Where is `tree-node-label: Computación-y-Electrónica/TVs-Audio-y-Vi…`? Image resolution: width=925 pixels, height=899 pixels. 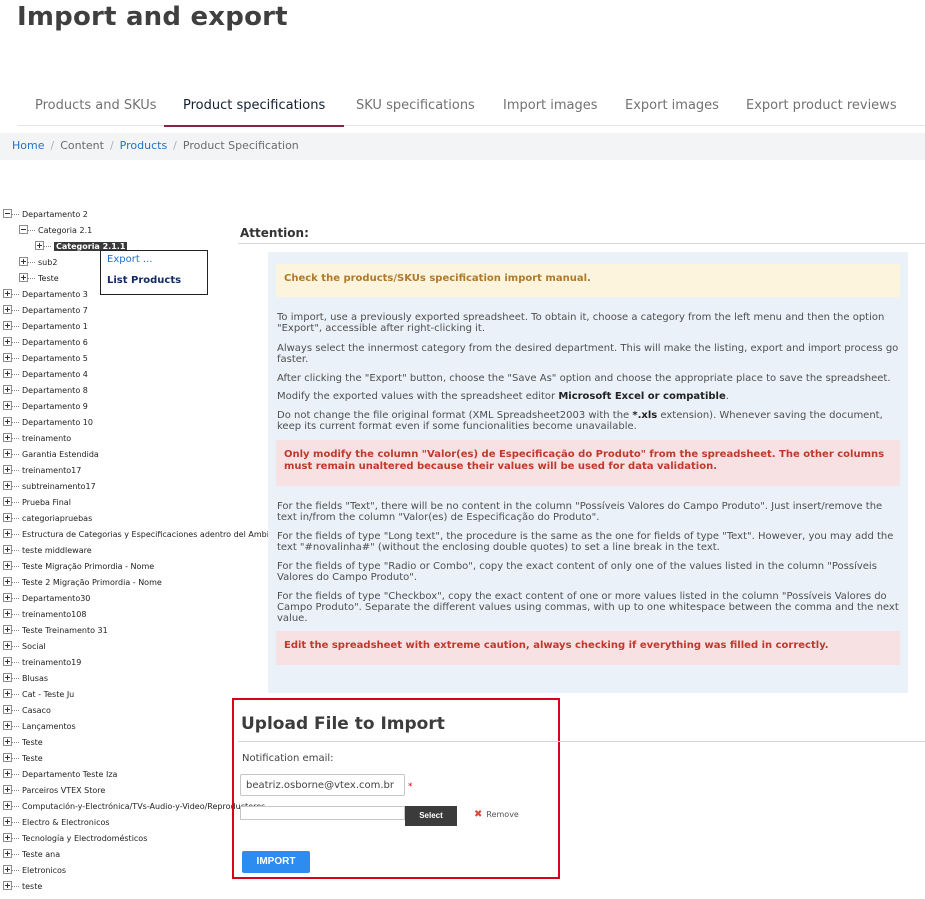 tree-node-label: Computación-y-Electrónica/TVs-Audio-y-Vi… is located at coordinates (143, 806).